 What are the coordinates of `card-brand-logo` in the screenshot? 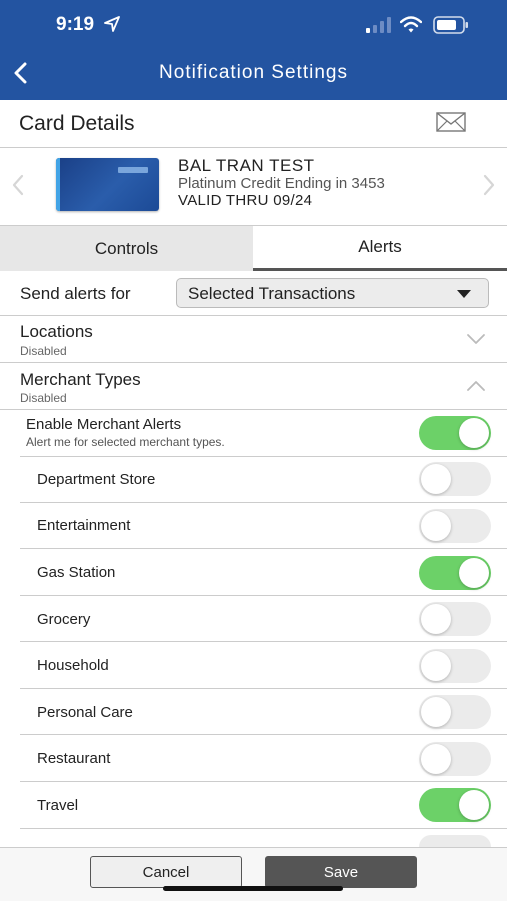 It's located at (133, 170).